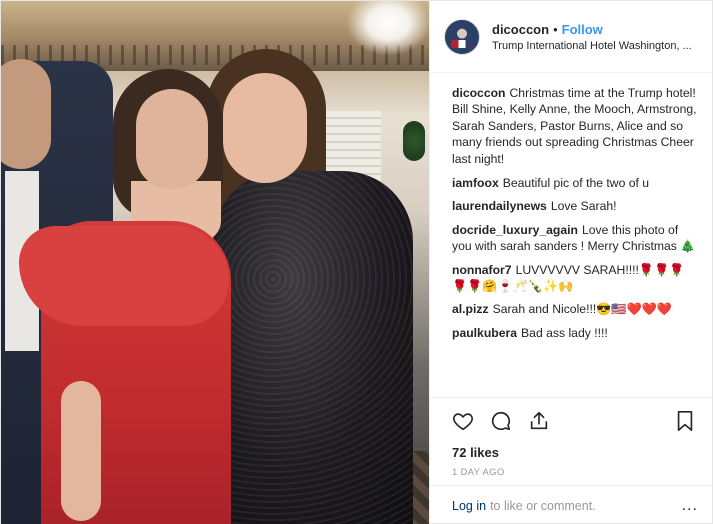 This screenshot has width=713, height=524. I want to click on chandelier, so click(387, 28).